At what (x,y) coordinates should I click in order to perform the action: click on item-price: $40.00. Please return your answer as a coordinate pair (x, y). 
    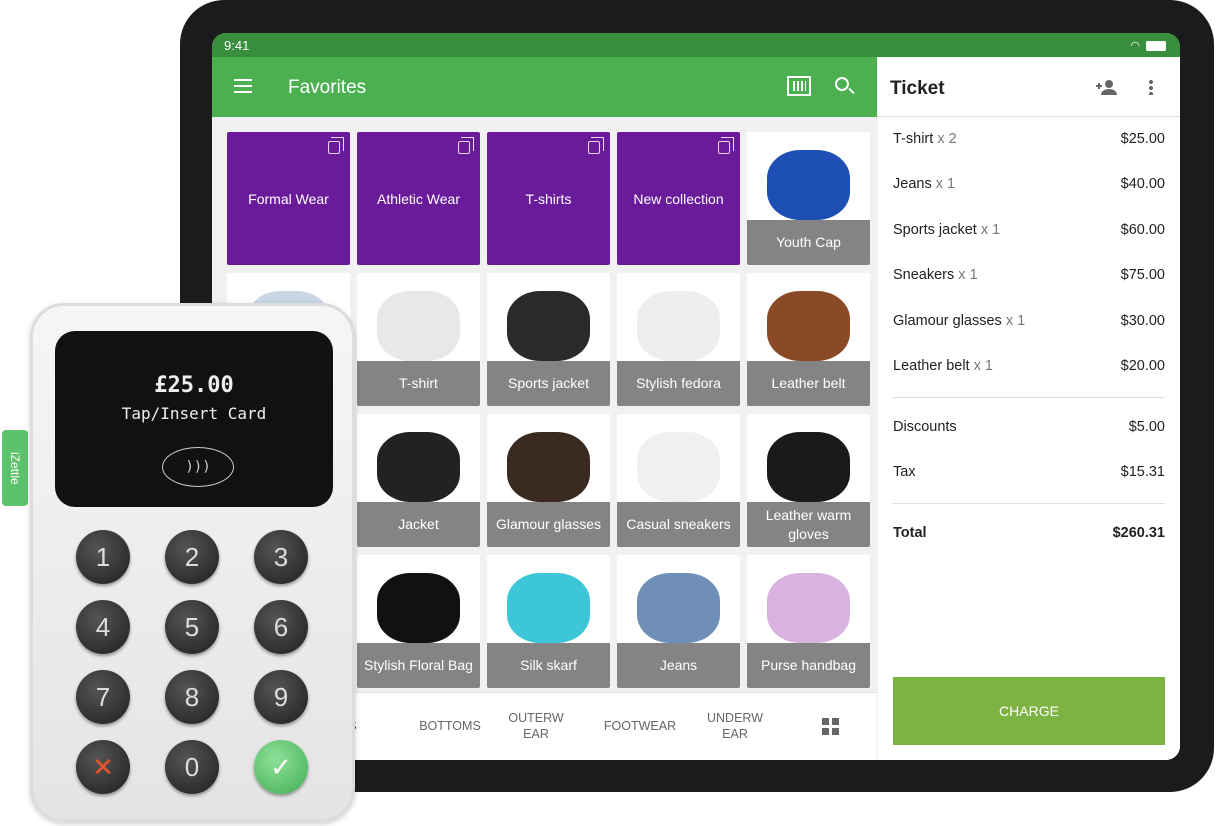
    Looking at the image, I should click on (1142, 184).